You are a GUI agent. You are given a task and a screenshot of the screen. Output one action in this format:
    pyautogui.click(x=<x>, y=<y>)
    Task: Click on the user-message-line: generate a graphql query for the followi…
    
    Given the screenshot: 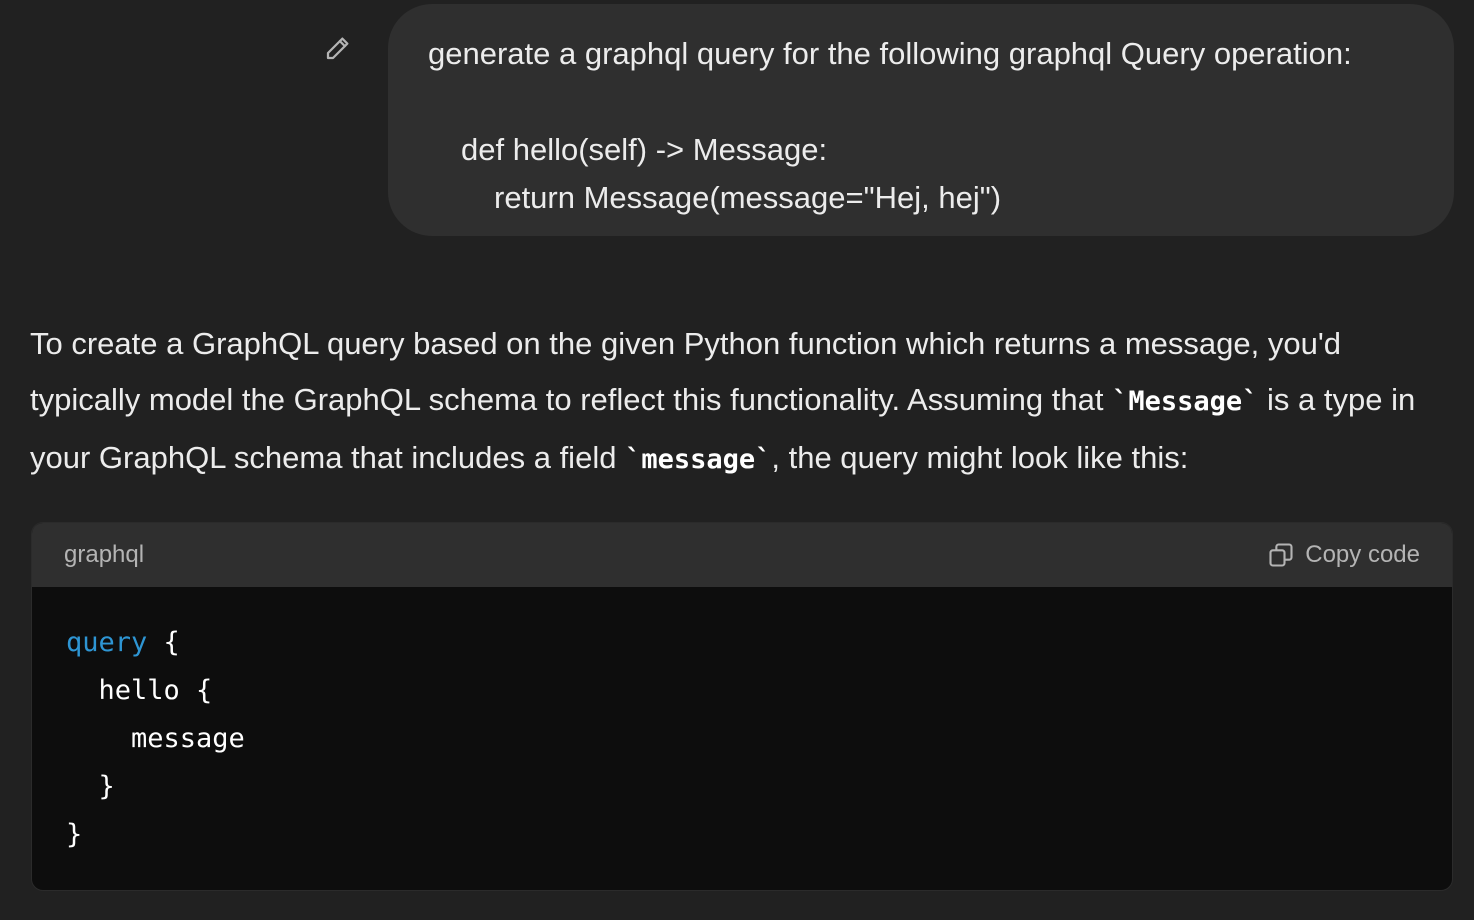 What is the action you would take?
    pyautogui.click(x=890, y=53)
    